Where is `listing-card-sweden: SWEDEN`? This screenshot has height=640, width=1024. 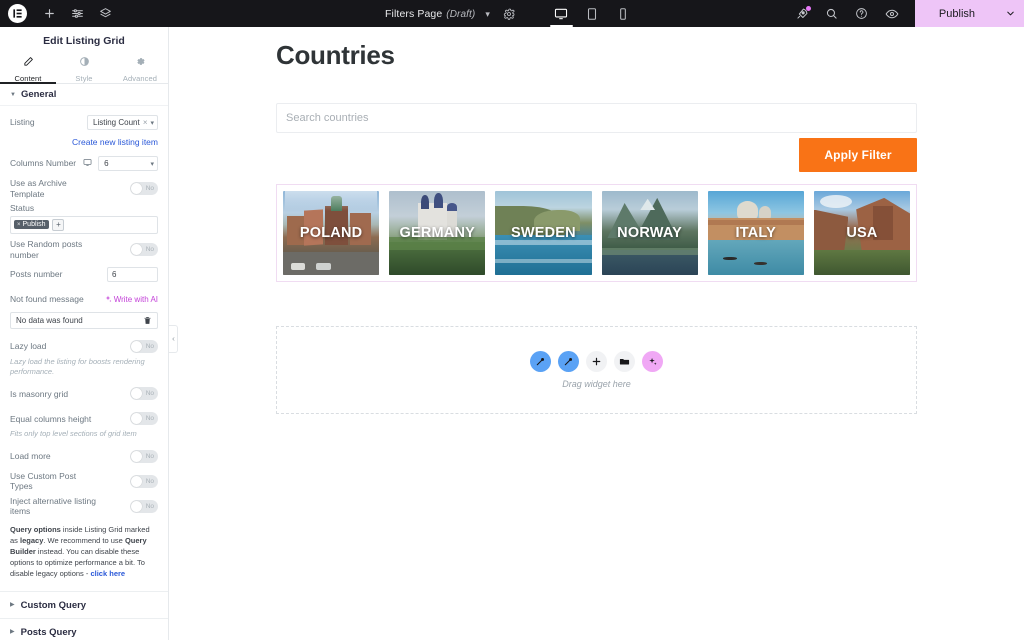
listing-card-sweden: SWEDEN is located at coordinates (543, 233).